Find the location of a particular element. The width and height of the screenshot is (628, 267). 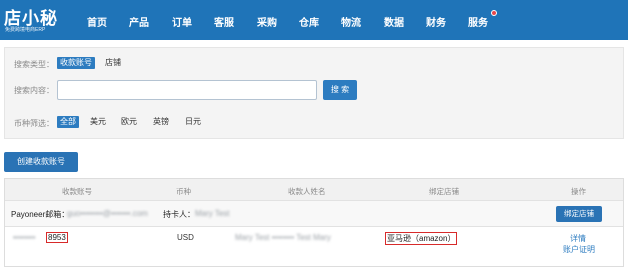

create-account-button: 创建收款账号 is located at coordinates (41, 162).